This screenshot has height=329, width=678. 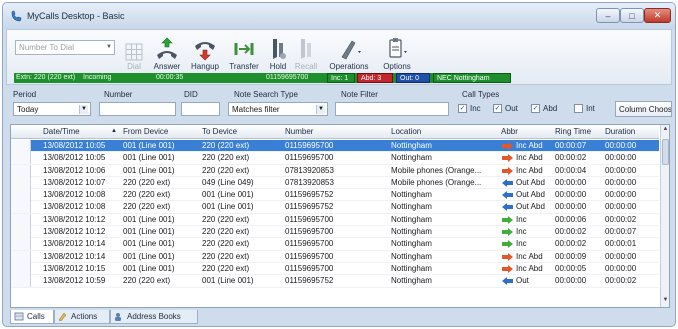 What do you see at coordinates (278, 52) in the screenshot?
I see `hold-button: Hold` at bounding box center [278, 52].